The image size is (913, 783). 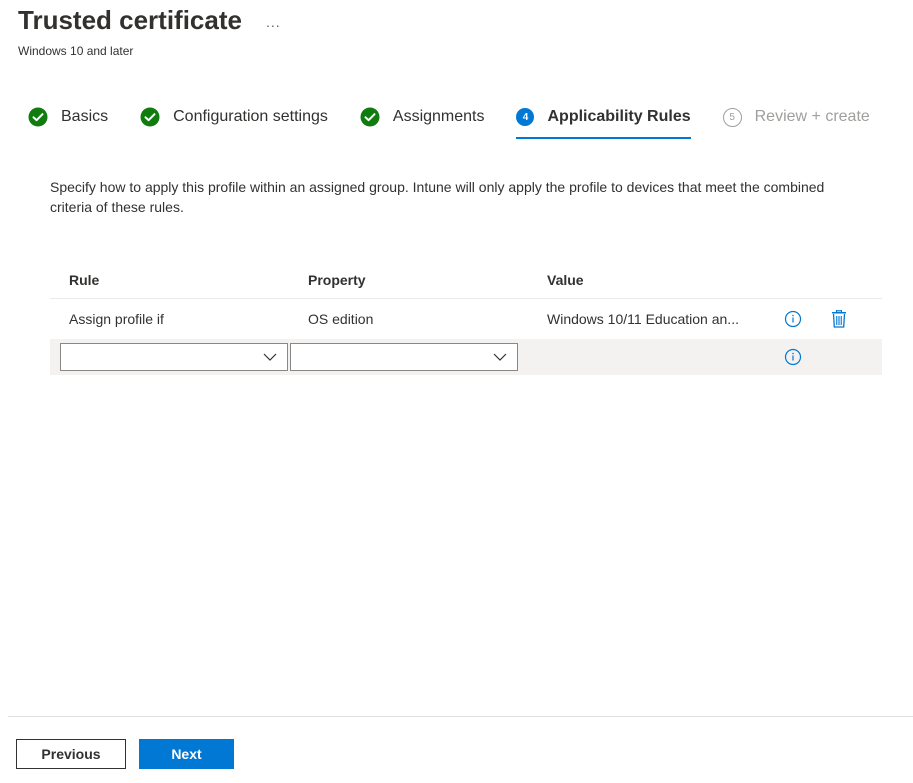 I want to click on step-review-create: 5 Review + create, so click(x=796, y=117).